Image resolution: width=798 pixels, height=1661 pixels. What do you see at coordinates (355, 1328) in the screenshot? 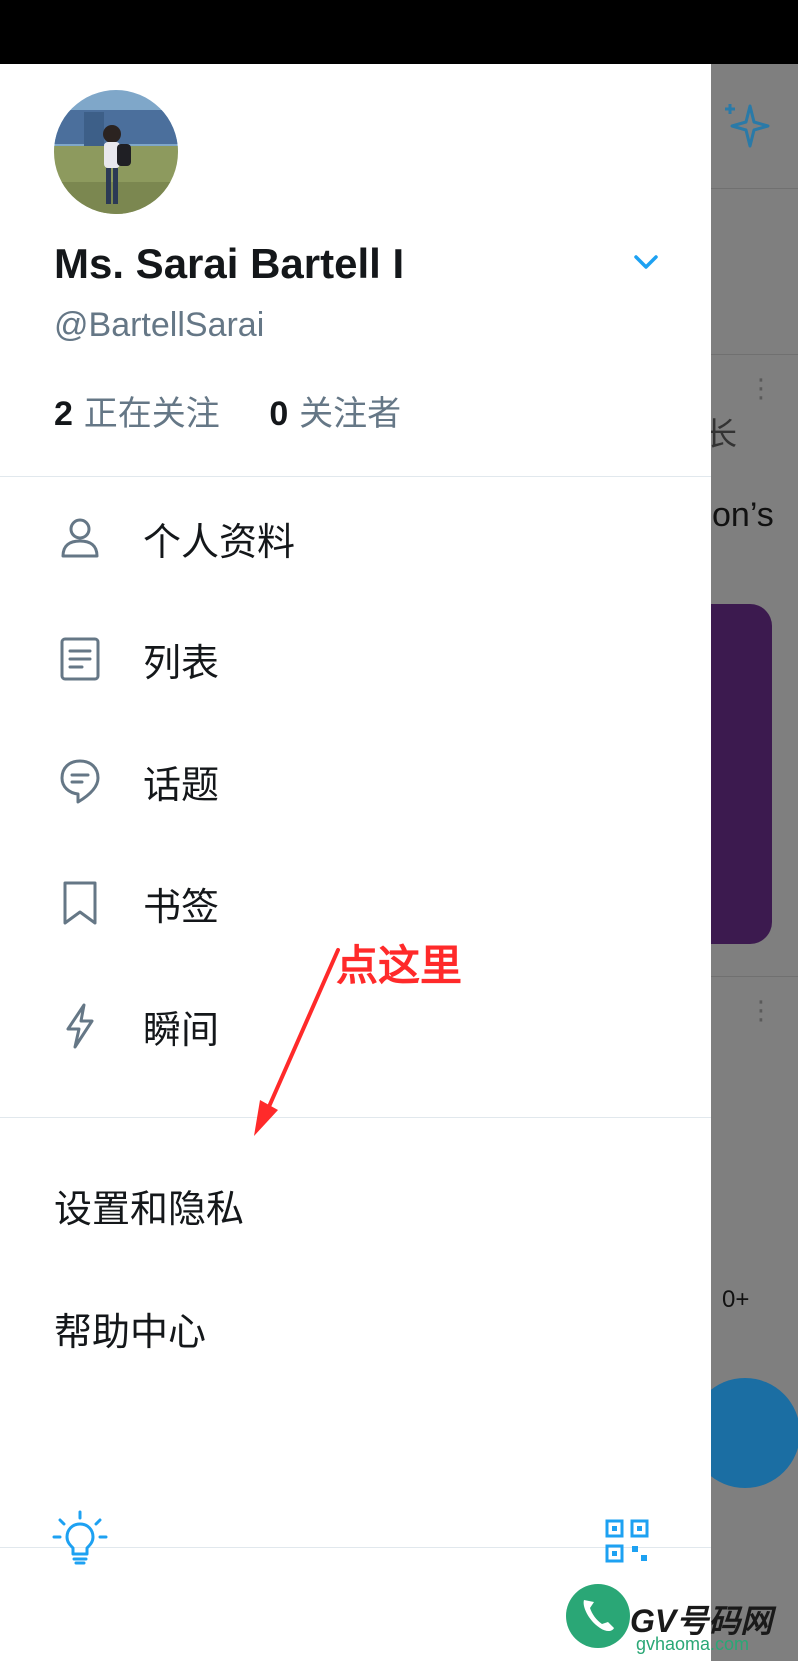
I see `help-center-item: 帮助中心` at bounding box center [355, 1328].